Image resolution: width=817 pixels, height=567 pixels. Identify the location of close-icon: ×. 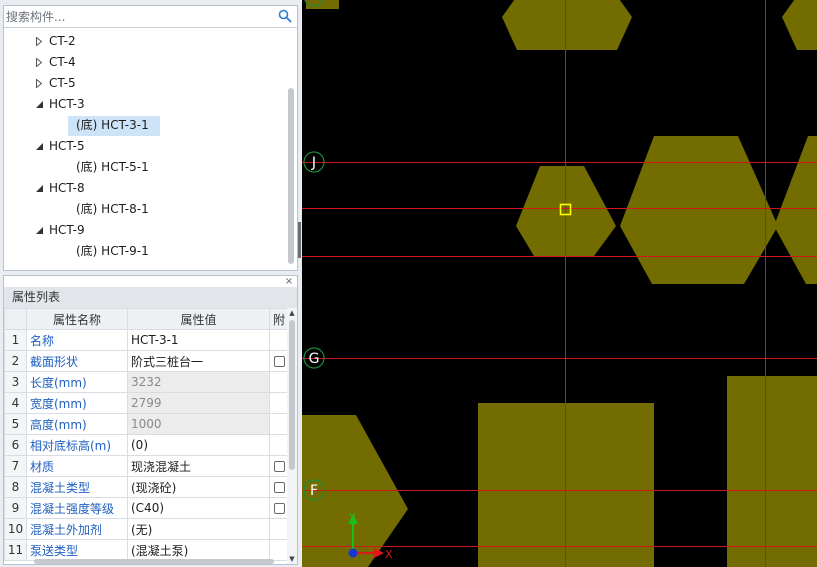
(289, 282).